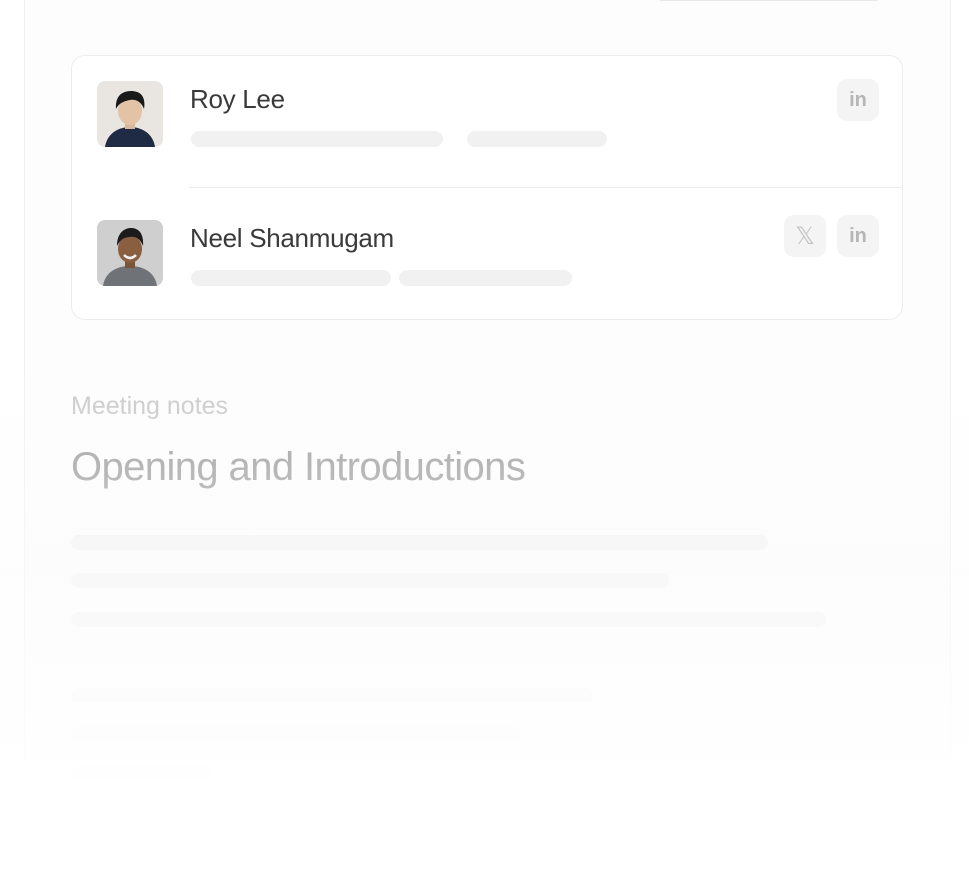 This screenshot has width=969, height=887. Describe the element at coordinates (237, 99) in the screenshot. I see `participant-name: Roy Lee` at that location.